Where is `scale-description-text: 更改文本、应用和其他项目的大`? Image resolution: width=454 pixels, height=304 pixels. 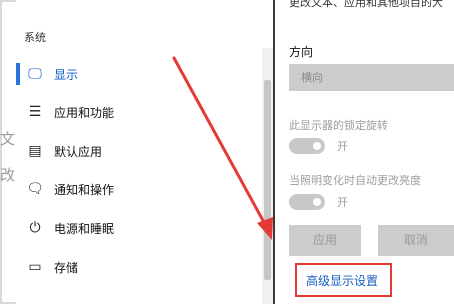 scale-description-text: 更改文本、应用和其他项目的大 is located at coordinates (366, 4).